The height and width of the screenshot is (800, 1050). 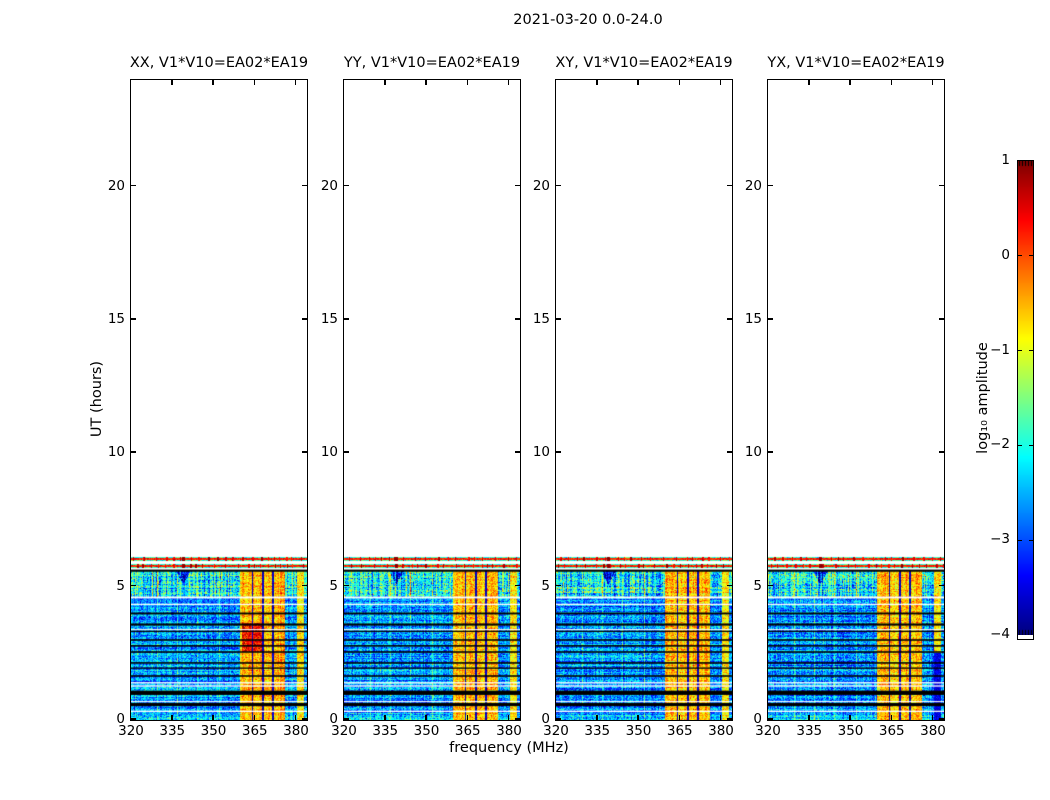 I want to click on spectrogram-panel-xx, so click(x=218, y=399).